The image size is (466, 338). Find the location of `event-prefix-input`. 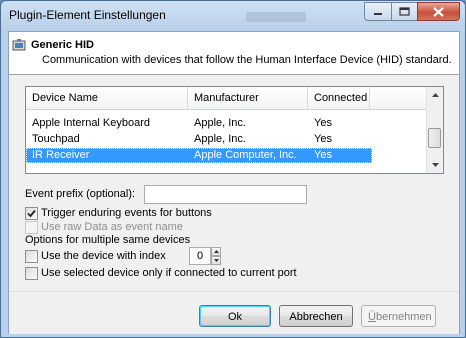

event-prefix-input is located at coordinates (225, 194).